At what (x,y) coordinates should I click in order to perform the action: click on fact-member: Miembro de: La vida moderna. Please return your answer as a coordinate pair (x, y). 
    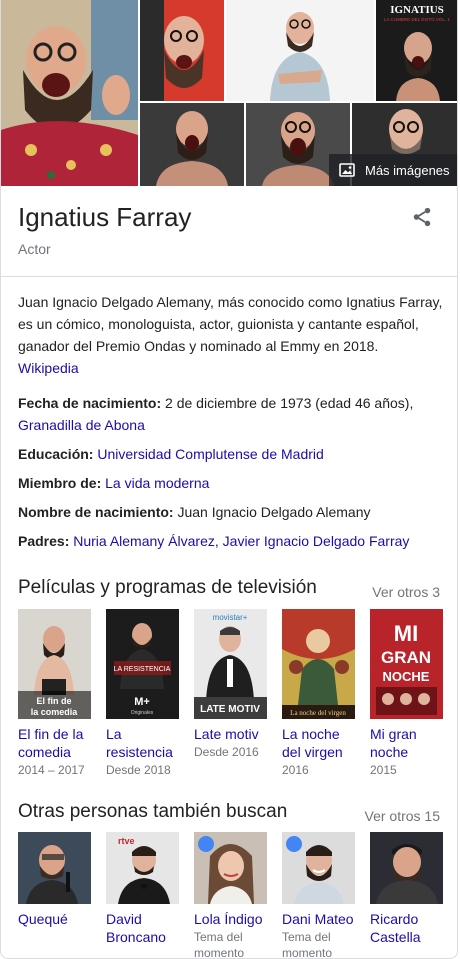
    Looking at the image, I should click on (230, 483).